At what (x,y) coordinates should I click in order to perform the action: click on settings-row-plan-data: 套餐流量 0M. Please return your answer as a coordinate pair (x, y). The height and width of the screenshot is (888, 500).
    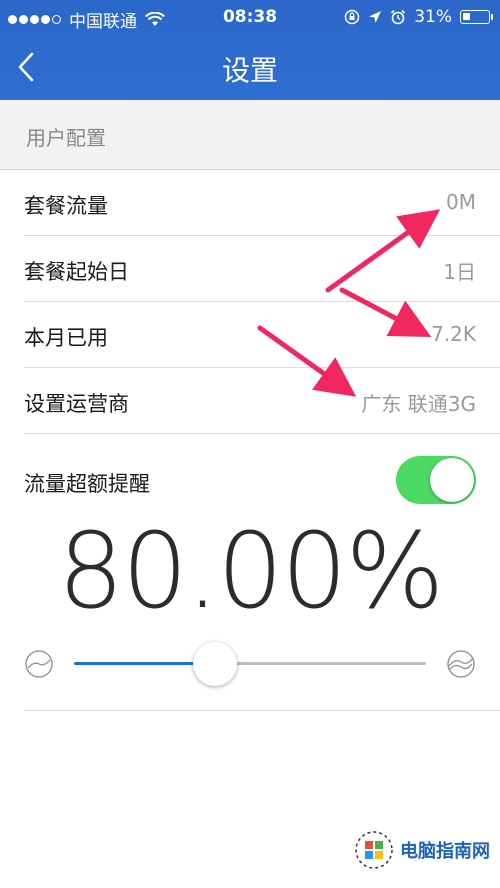
    Looking at the image, I should click on (262, 203).